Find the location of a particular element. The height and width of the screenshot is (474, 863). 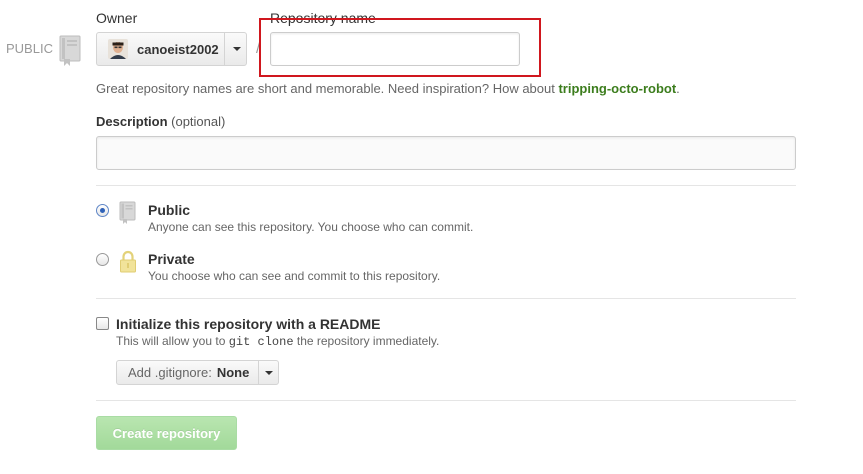

owner-select-divider is located at coordinates (224, 49).